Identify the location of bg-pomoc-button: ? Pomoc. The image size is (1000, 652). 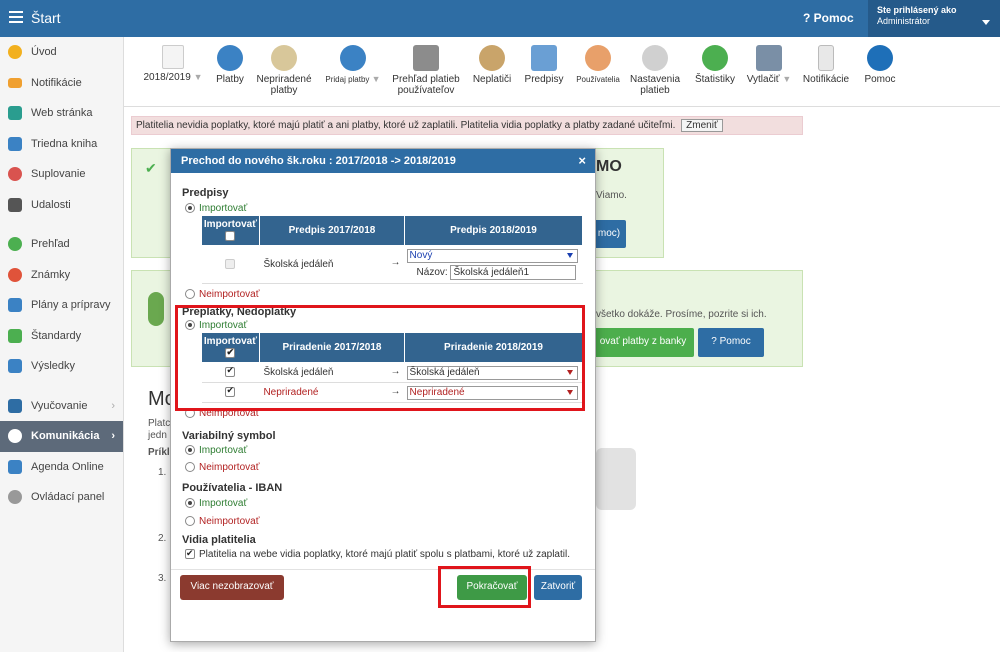
(731, 342).